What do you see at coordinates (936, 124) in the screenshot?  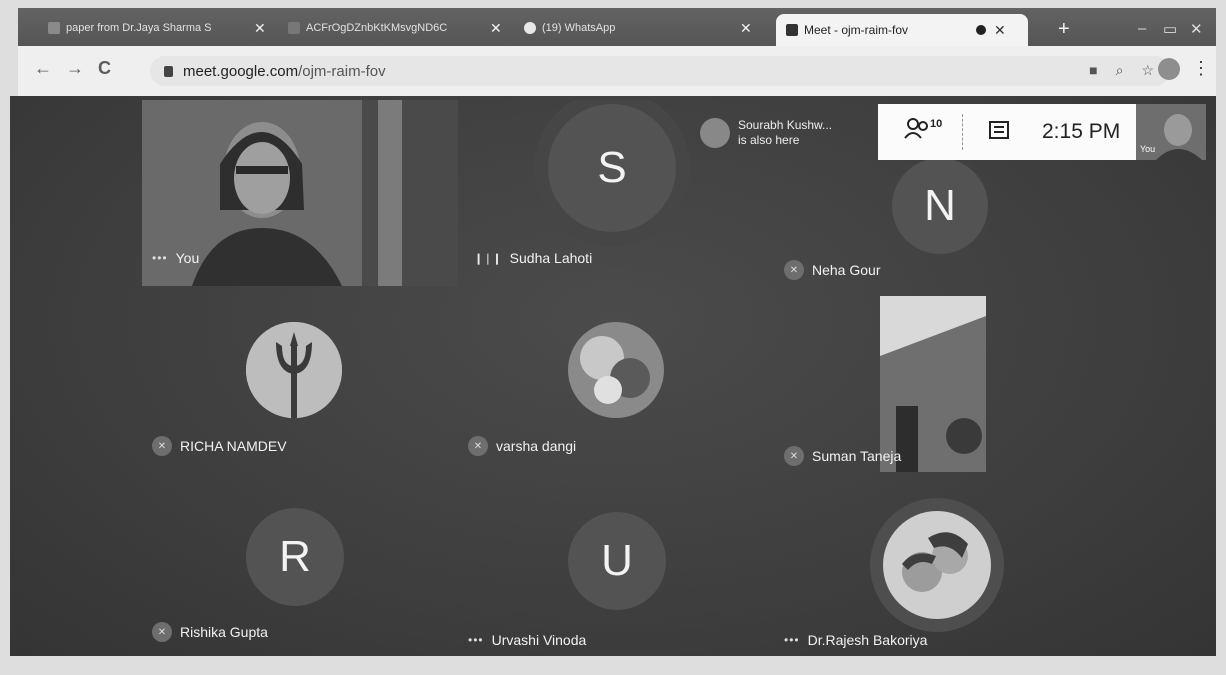 I see `people-count: 10` at bounding box center [936, 124].